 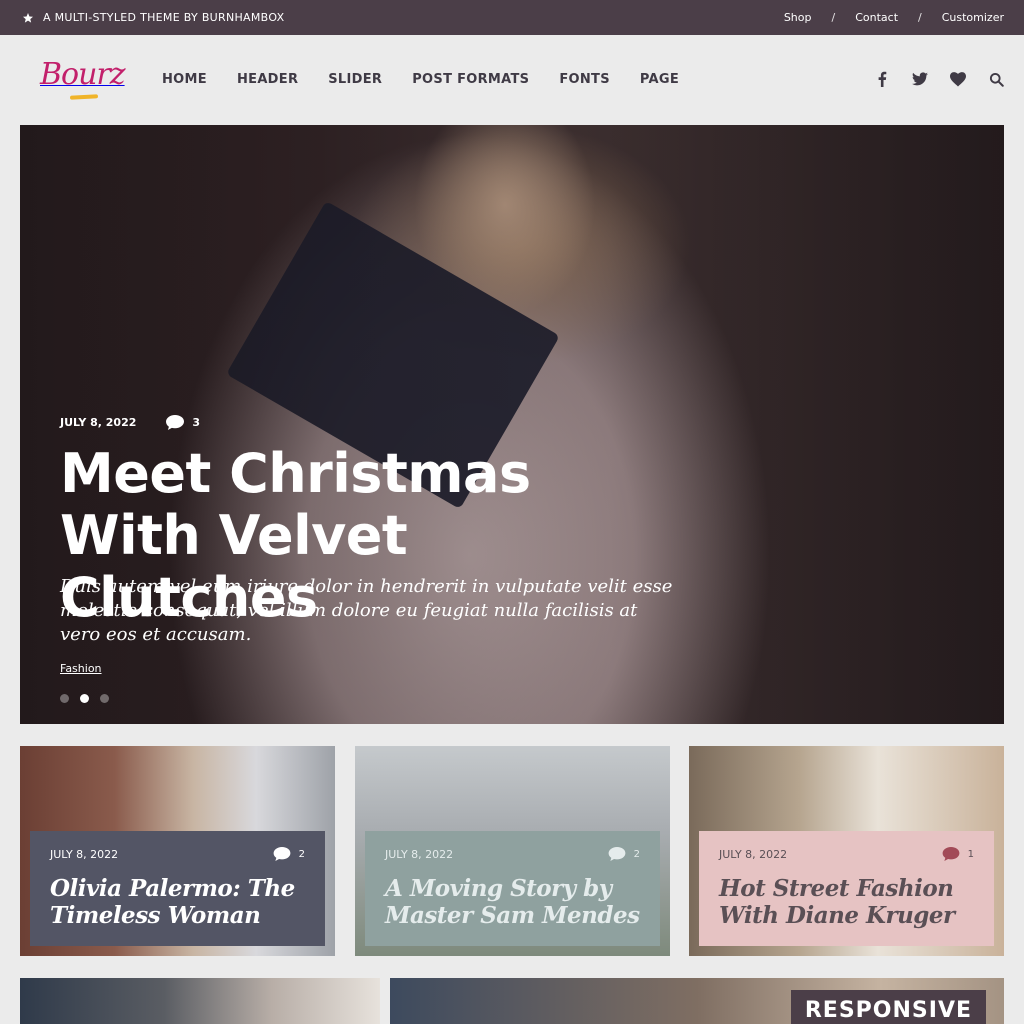 What do you see at coordinates (888, 1007) in the screenshot?
I see `responsive-badge: RESPONSIVE` at bounding box center [888, 1007].